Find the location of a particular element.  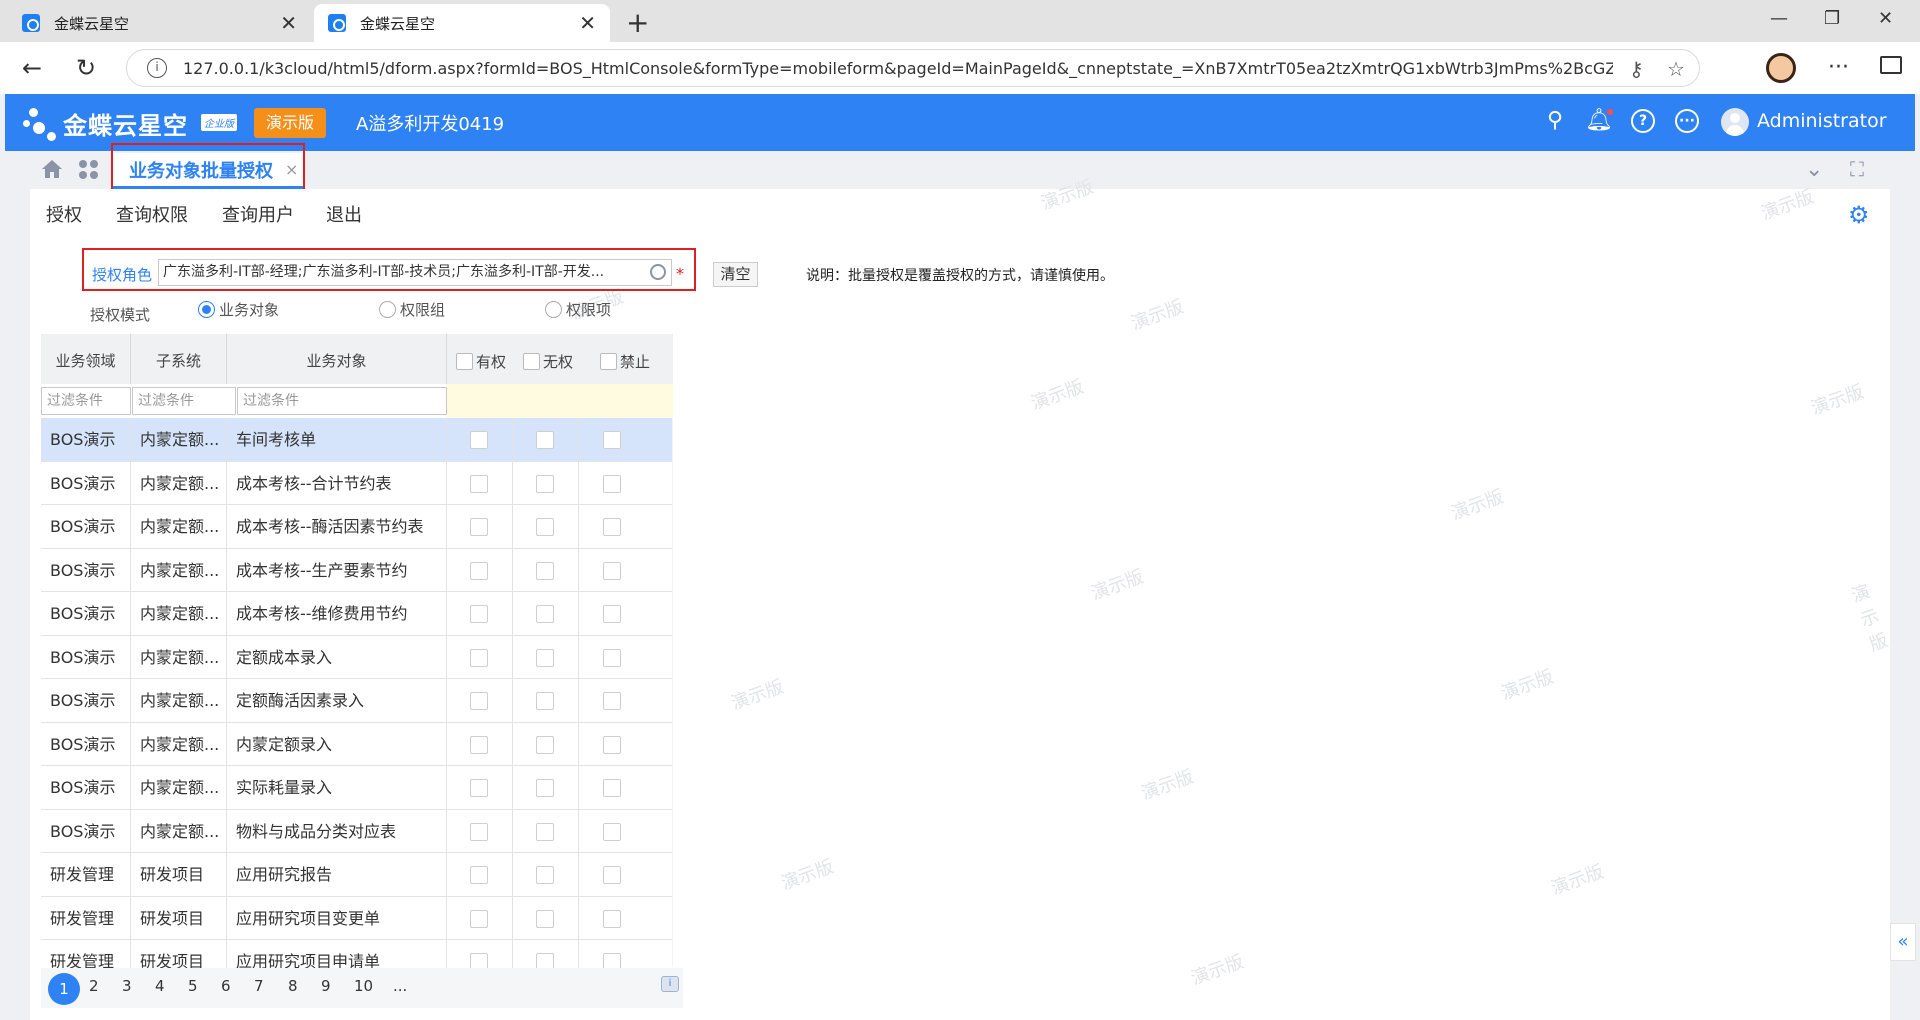

filter-input-object: 过滤条件 is located at coordinates (342, 401).